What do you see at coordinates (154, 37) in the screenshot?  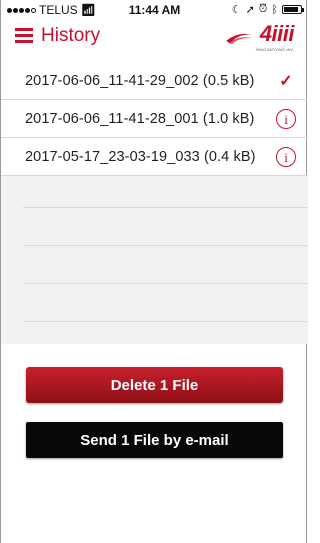 I see `nav-bar: History 4iiii INNOVATIONS INC.` at bounding box center [154, 37].